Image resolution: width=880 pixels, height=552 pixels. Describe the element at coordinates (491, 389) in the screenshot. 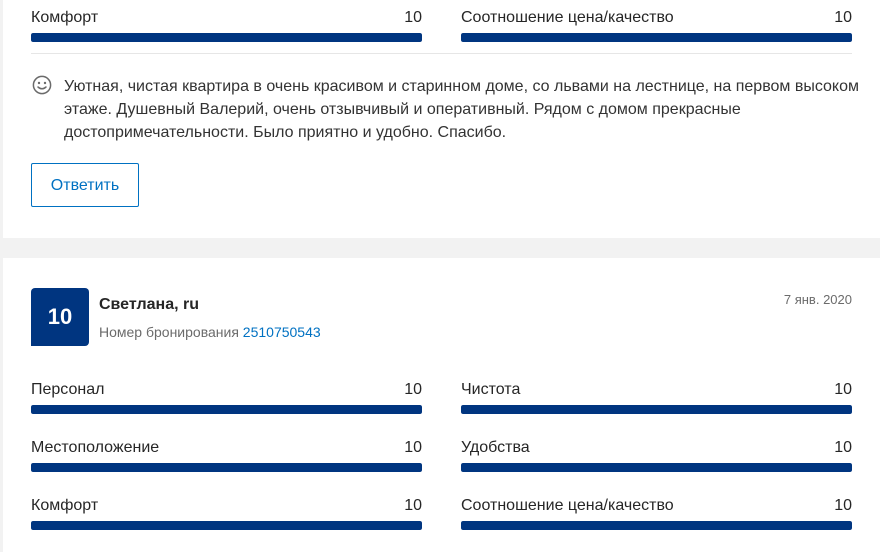

I see `rating-label: Чистота` at that location.